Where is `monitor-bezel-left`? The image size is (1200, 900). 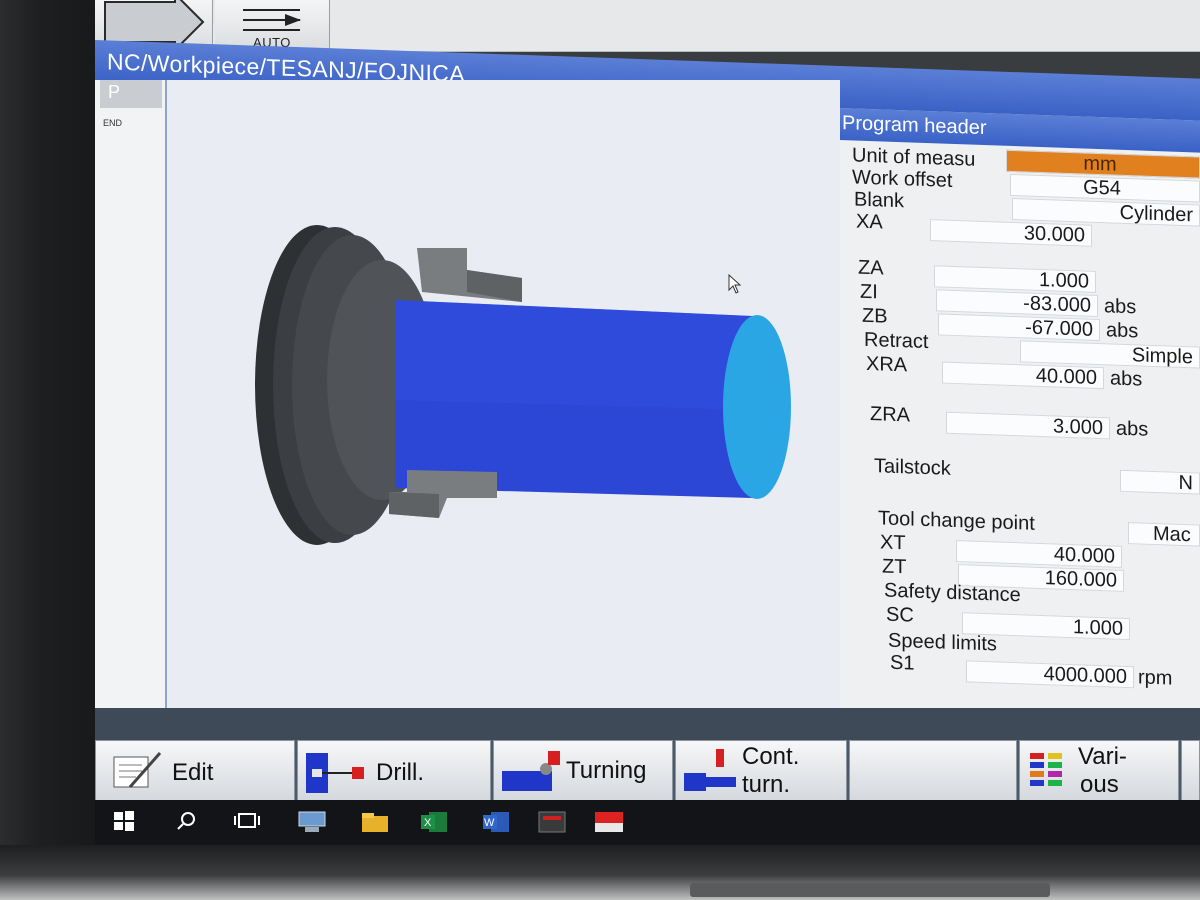 monitor-bezel-left is located at coordinates (47, 450).